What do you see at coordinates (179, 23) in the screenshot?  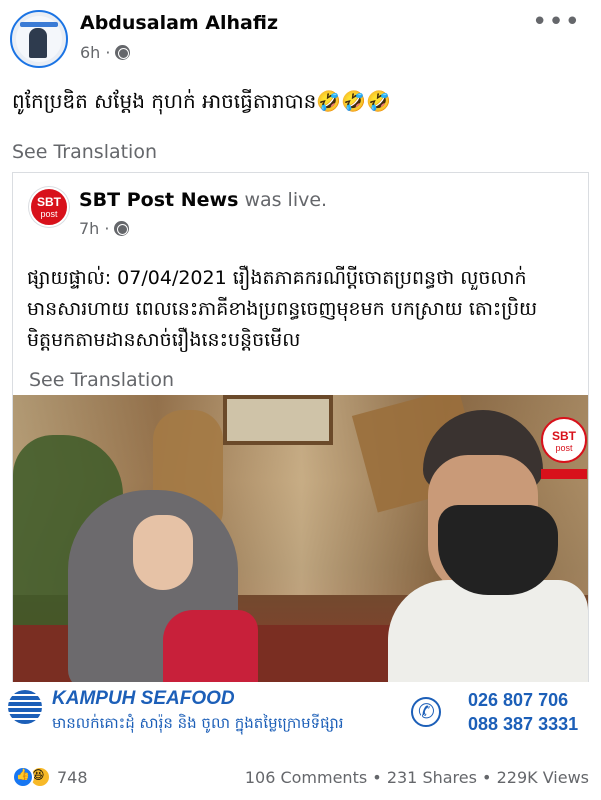 I see `author-name: Abdusalam Alhafiz` at bounding box center [179, 23].